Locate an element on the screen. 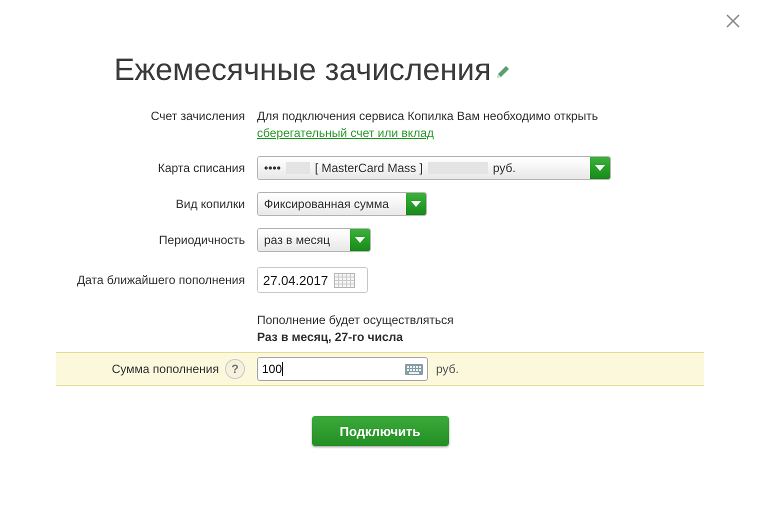 This screenshot has height=520, width=758. masked-card-number: •••• is located at coordinates (272, 168).